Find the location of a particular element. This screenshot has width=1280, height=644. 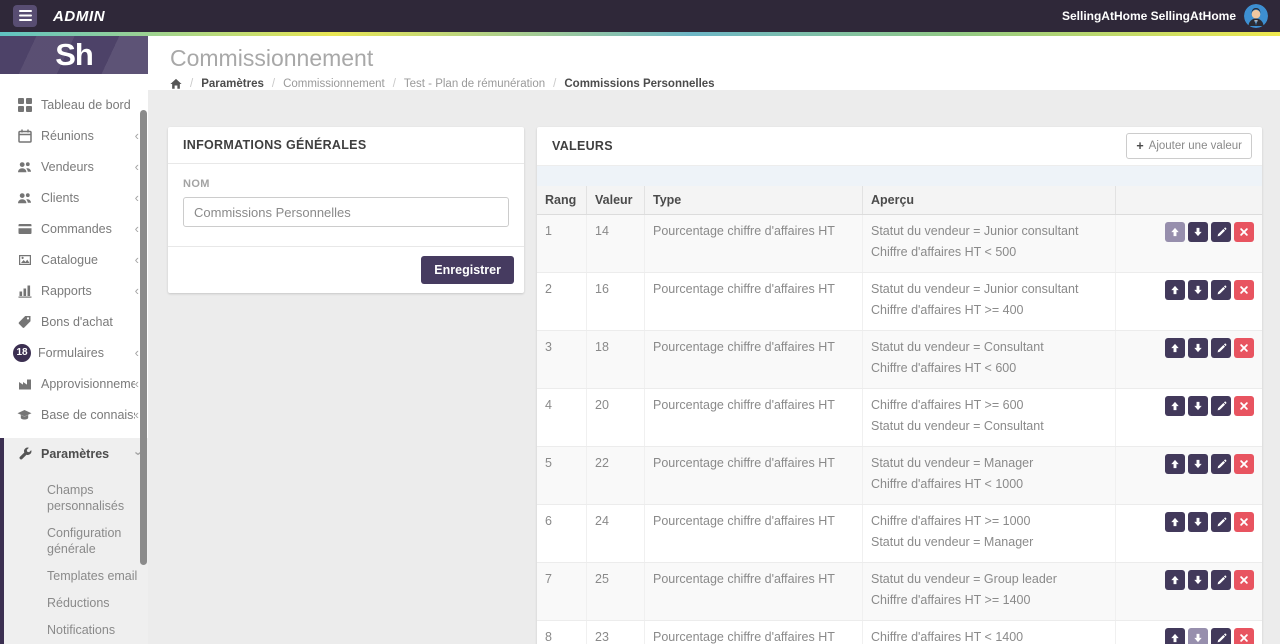

sidebar-item-catalogue: Catalogue ‹ is located at coordinates (74, 259).